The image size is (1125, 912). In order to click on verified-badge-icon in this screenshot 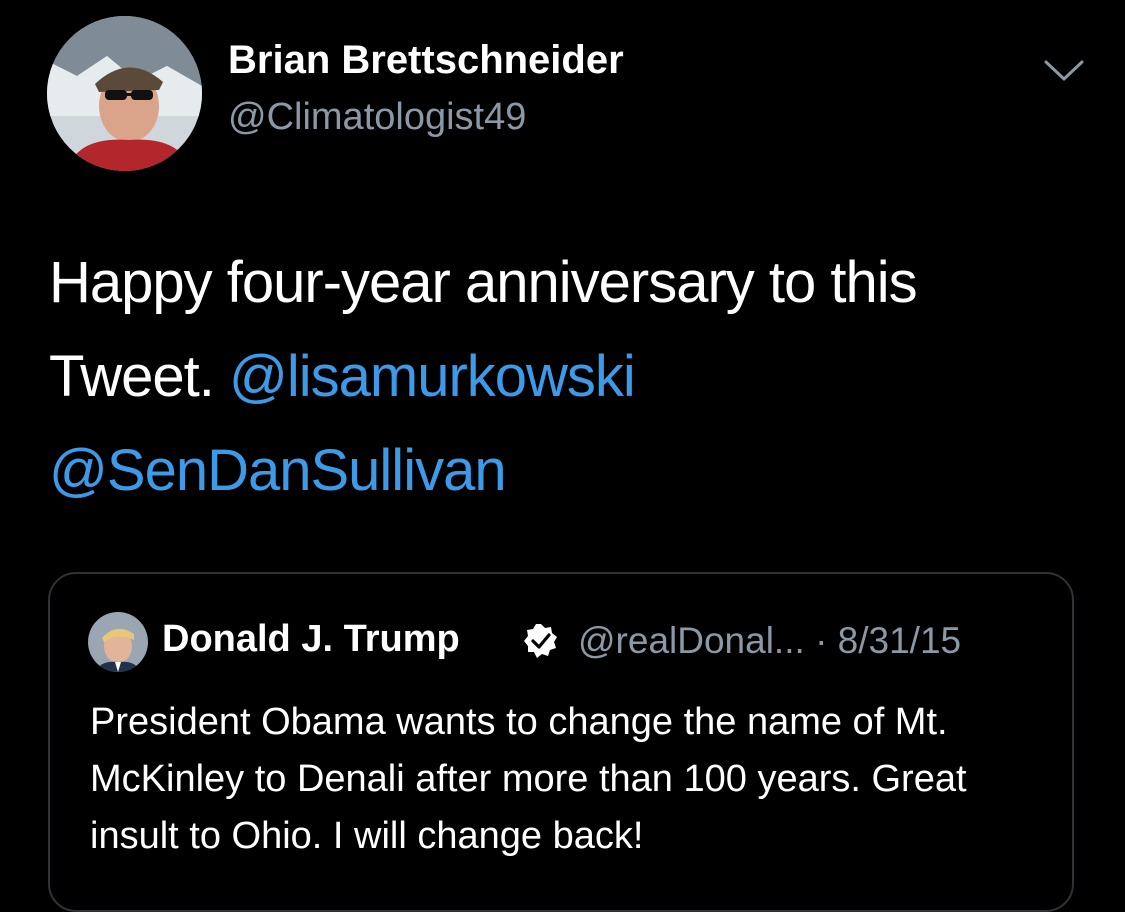, I will do `click(541, 641)`.